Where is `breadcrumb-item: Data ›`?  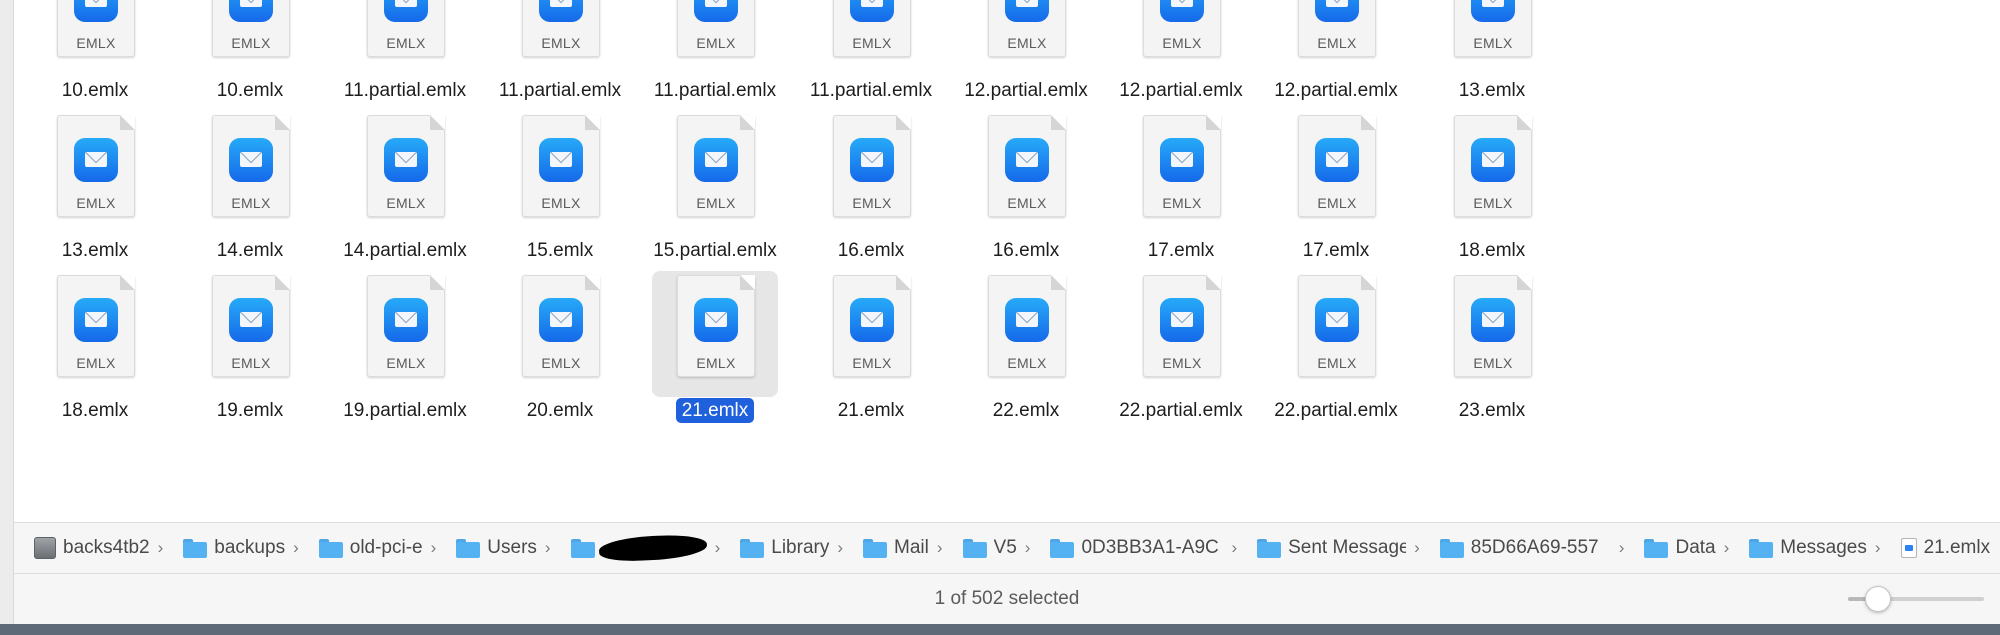 breadcrumb-item: Data › is located at coordinates (1686, 548).